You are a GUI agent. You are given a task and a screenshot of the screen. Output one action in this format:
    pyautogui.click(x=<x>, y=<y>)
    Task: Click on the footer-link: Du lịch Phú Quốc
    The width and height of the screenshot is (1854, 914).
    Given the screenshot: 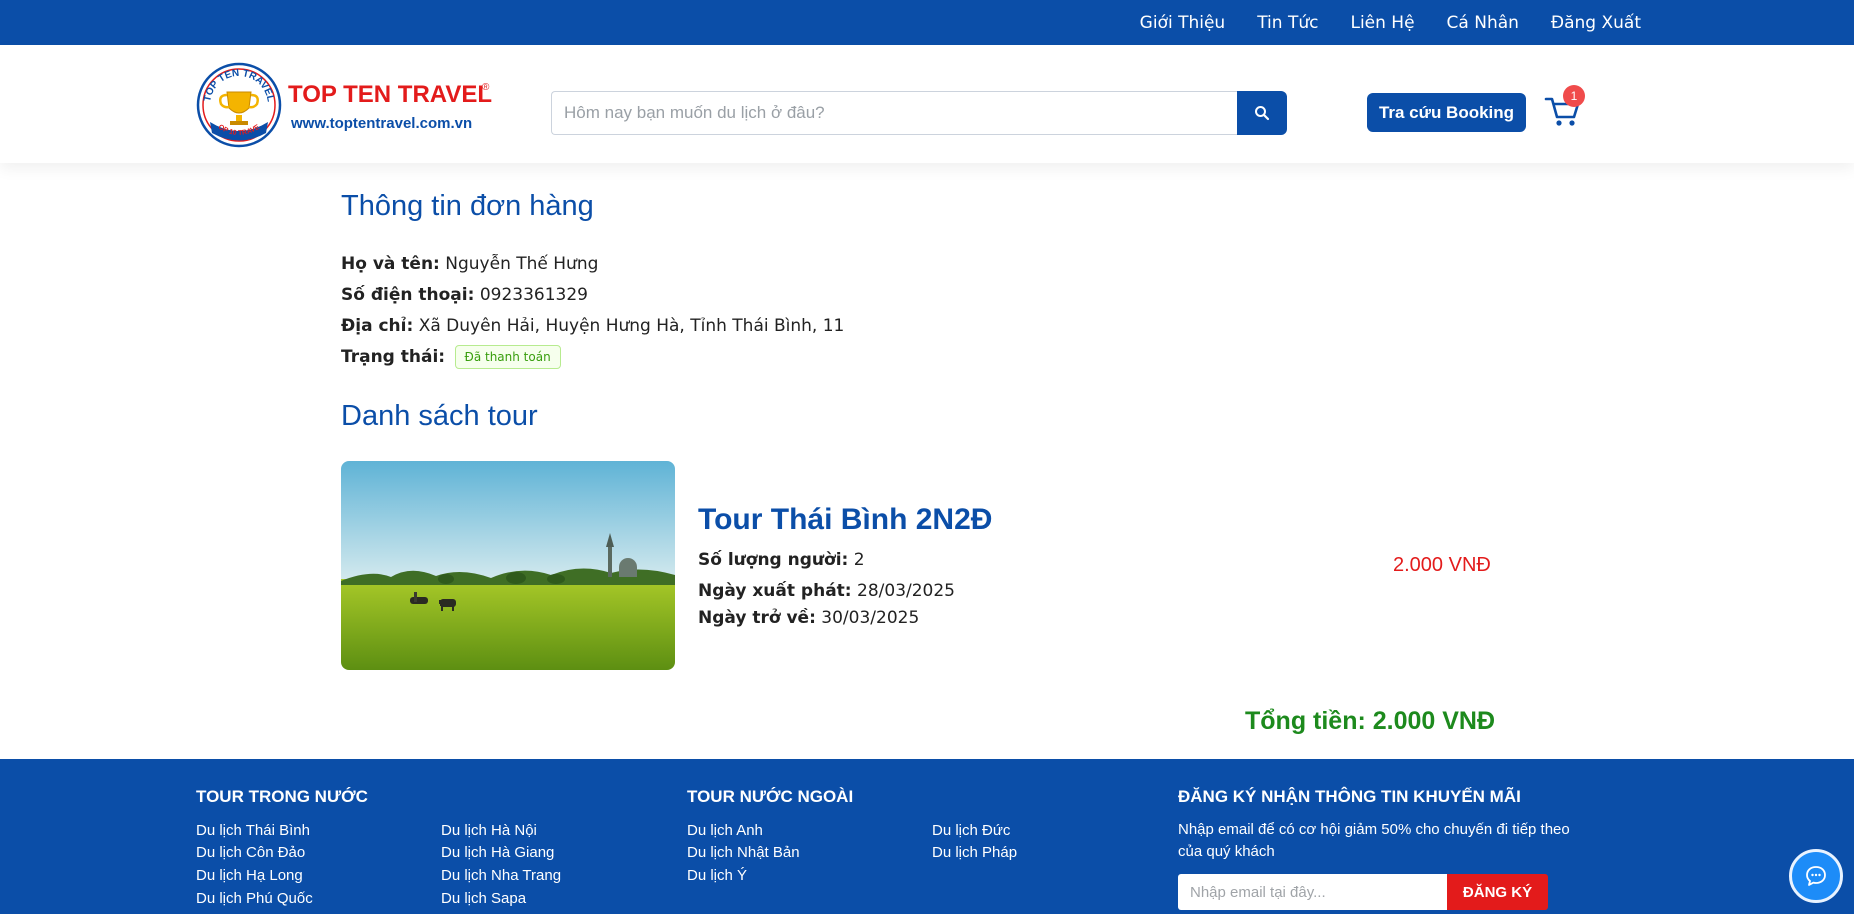 What is the action you would take?
    pyautogui.click(x=254, y=898)
    